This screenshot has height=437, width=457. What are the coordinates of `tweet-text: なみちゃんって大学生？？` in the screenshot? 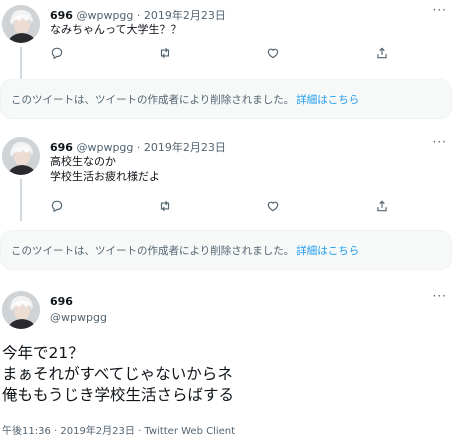 It's located at (115, 29).